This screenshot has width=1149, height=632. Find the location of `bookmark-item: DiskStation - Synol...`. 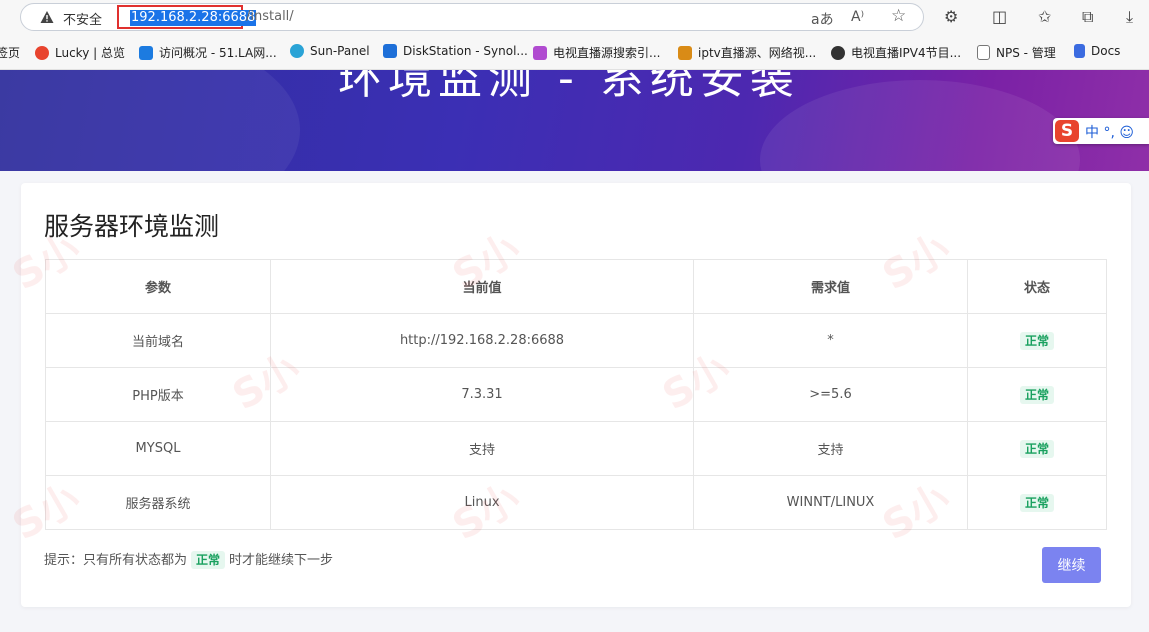

bookmark-item: DiskStation - Synol... is located at coordinates (455, 53).